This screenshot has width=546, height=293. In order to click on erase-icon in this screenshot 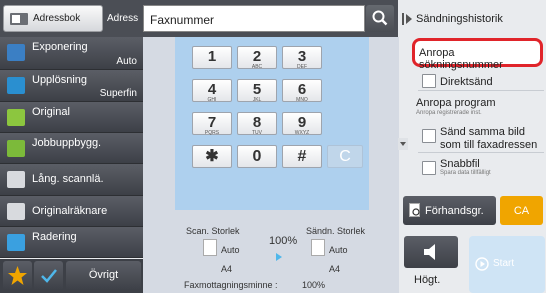, I will do `click(16, 242)`.